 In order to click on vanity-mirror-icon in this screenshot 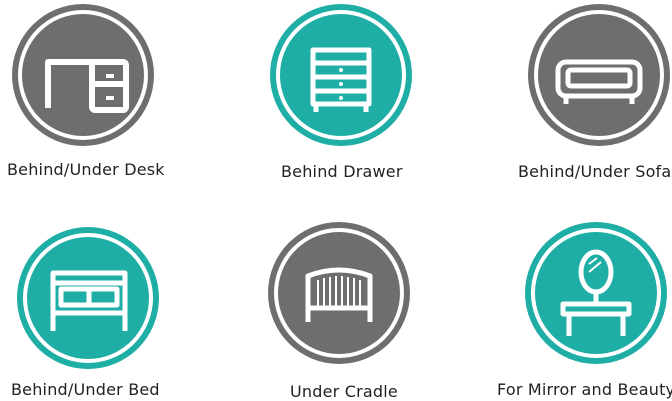, I will do `click(596, 293)`.